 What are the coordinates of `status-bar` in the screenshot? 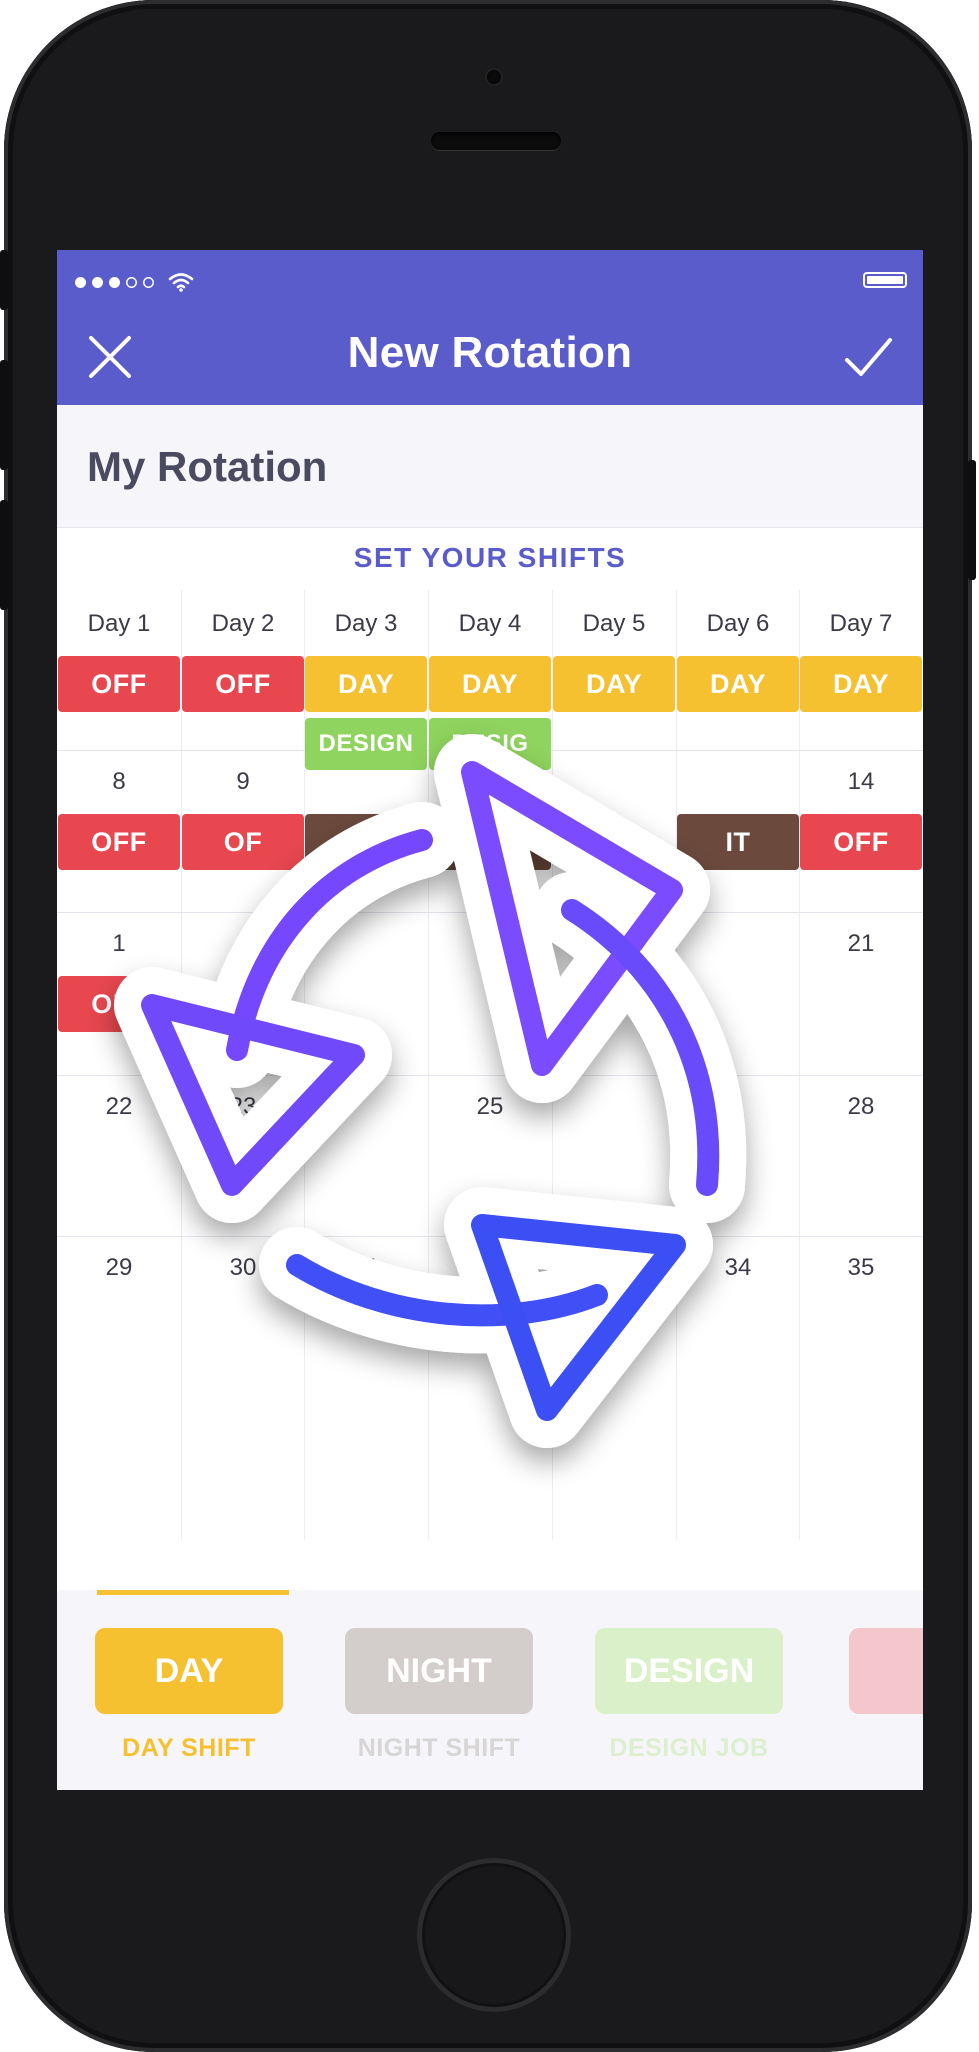 It's located at (134, 282).